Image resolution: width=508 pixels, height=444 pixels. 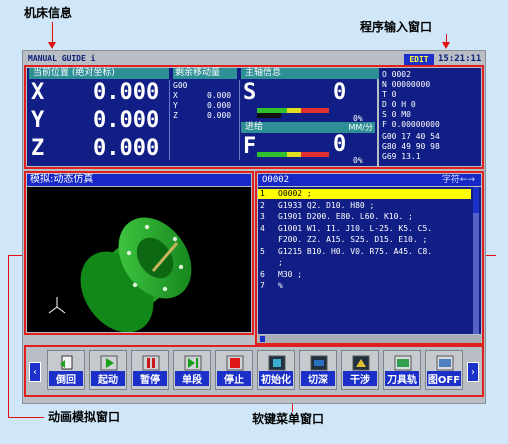 What do you see at coordinates (444, 378) in the screenshot?
I see `softkey-label: 图OFF` at bounding box center [444, 378].